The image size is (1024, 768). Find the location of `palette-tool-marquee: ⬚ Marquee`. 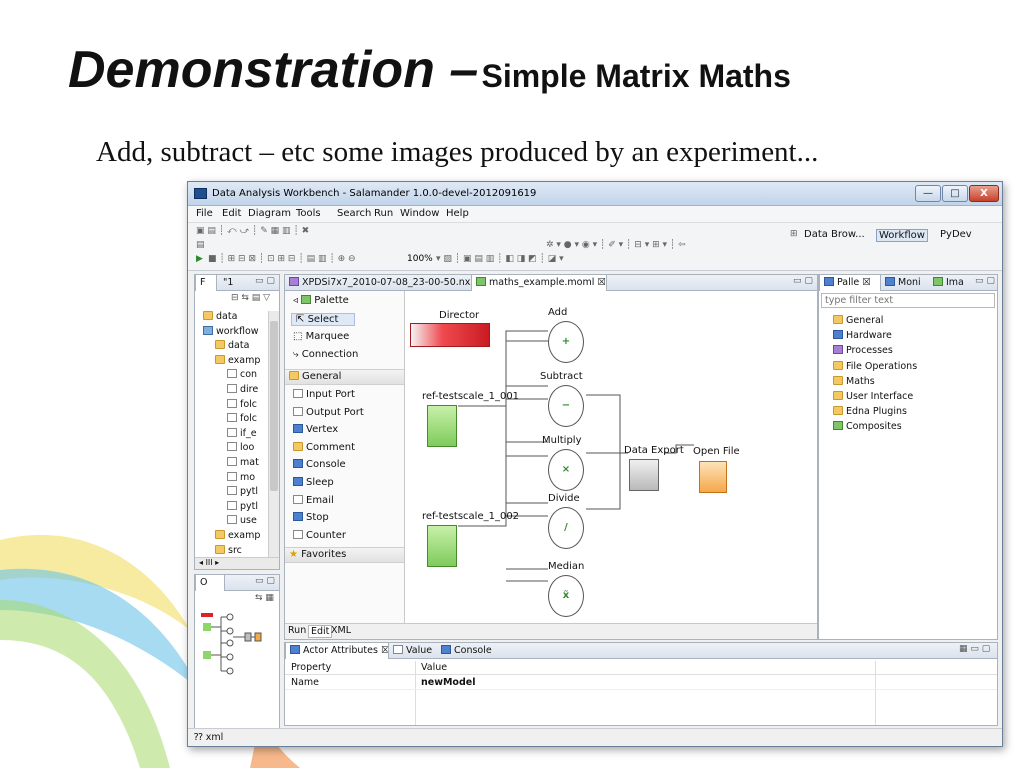

palette-tool-marquee: ⬚ Marquee is located at coordinates (321, 336).